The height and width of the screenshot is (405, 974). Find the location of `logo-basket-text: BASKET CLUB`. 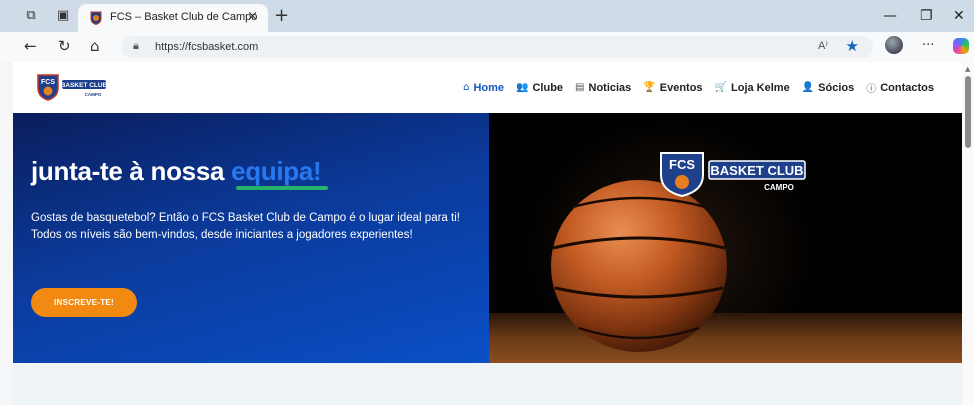

logo-basket-text: BASKET CLUB is located at coordinates (84, 85).